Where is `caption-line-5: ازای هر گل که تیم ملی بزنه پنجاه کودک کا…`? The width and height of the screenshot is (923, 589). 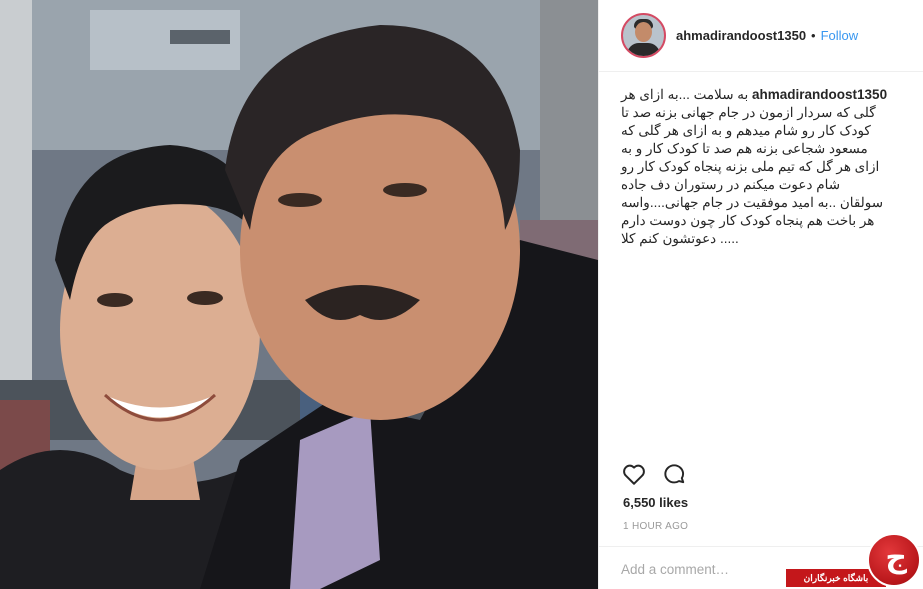 caption-line-5: ازای هر گل که تیم ملی بزنه پنجاه کودک کا… is located at coordinates (750, 166).